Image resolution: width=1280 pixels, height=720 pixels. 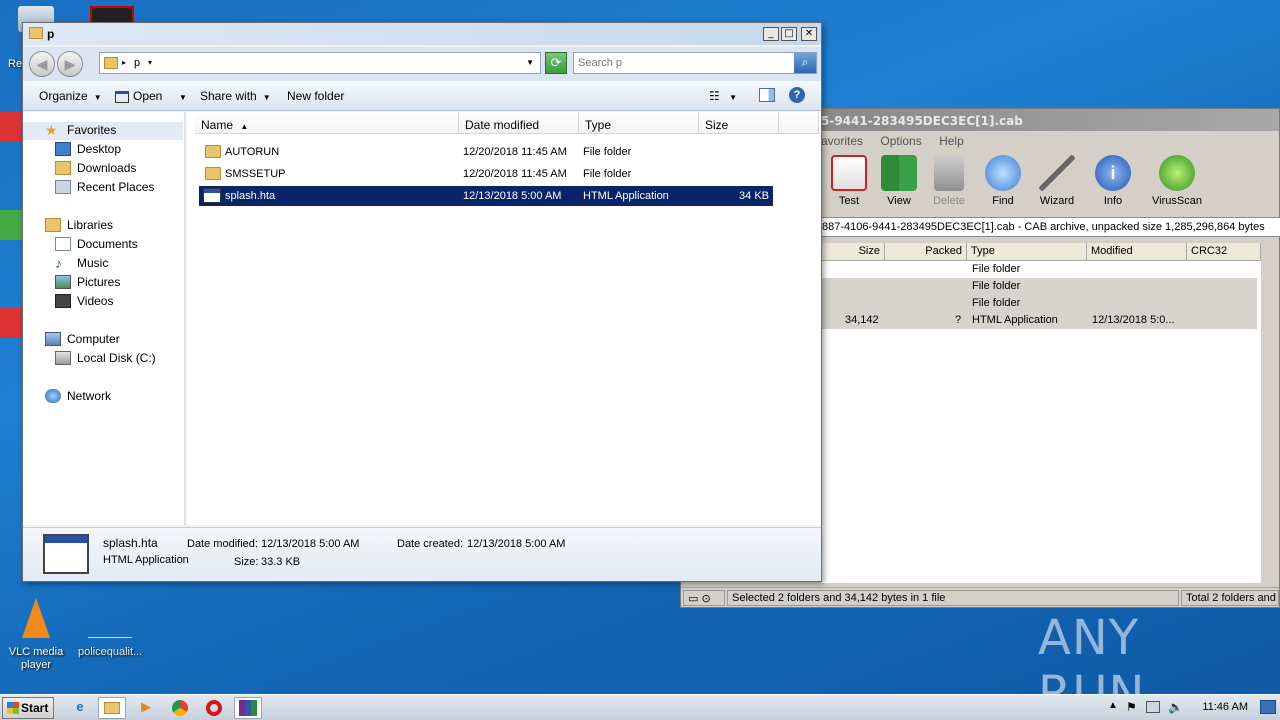 What do you see at coordinates (84, 302) in the screenshot?
I see `nav-videos: Videos` at bounding box center [84, 302].